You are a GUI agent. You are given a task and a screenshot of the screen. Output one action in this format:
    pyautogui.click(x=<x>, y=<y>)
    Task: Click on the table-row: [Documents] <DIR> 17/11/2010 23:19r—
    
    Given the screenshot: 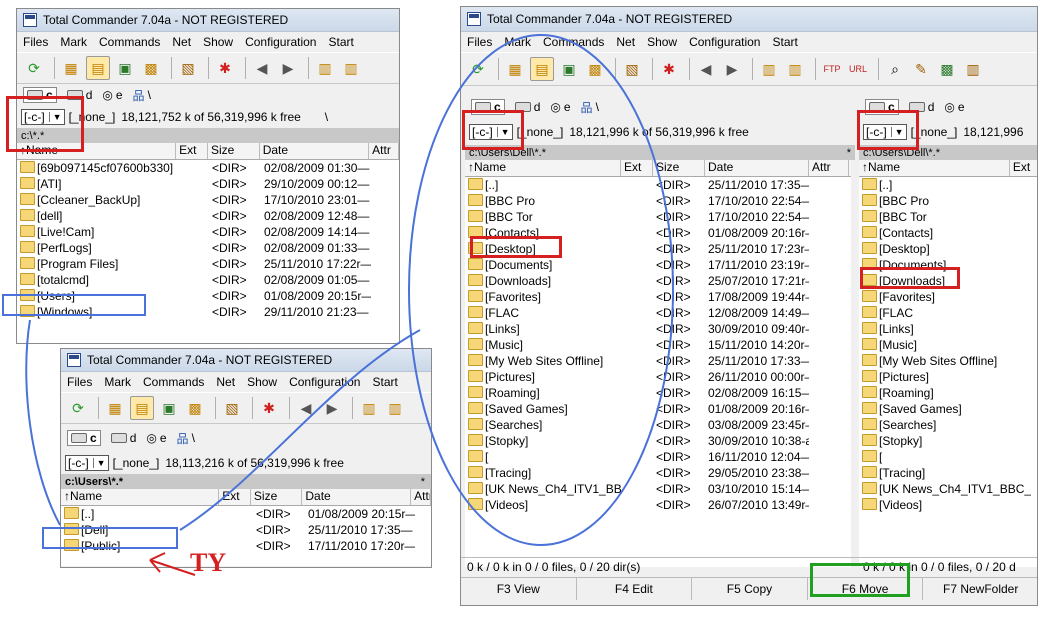 What is the action you would take?
    pyautogui.click(x=658, y=265)
    